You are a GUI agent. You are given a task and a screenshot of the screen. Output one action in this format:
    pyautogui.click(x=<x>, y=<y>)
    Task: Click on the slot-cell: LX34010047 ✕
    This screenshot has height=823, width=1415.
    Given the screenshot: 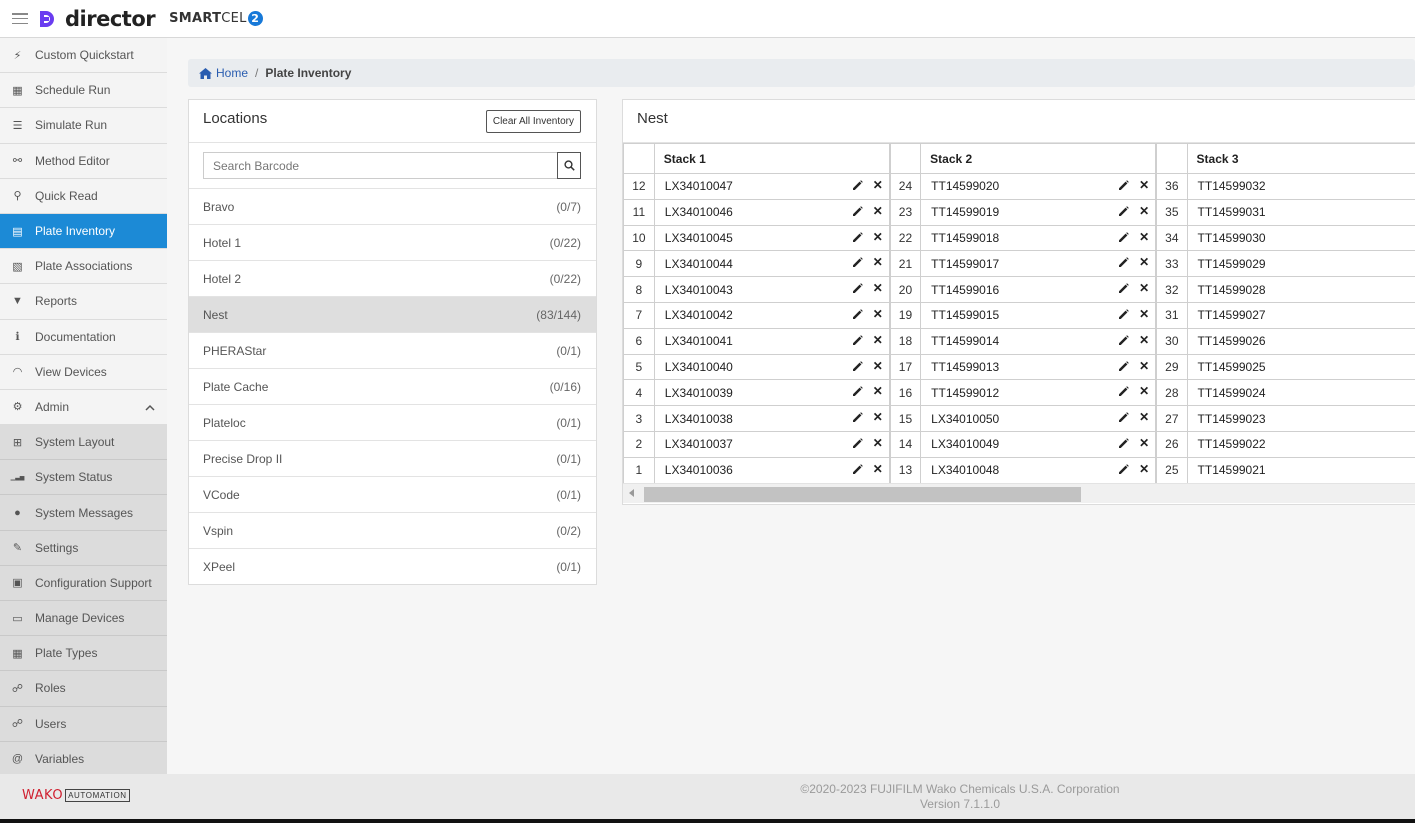 What is the action you would take?
    pyautogui.click(x=772, y=186)
    